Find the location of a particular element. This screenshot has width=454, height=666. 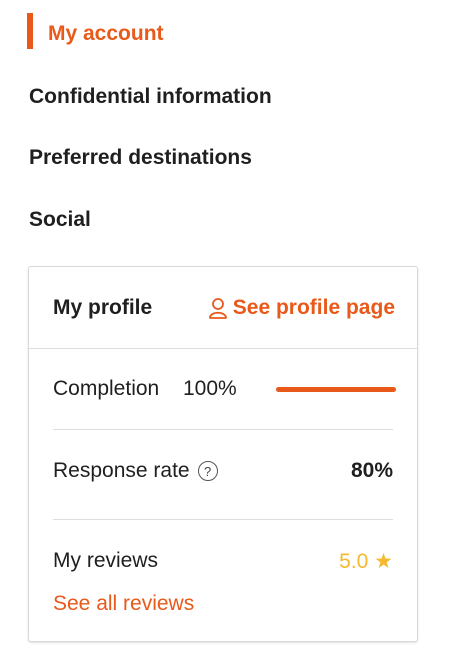

profile-card-title: My profile is located at coordinates (103, 307).